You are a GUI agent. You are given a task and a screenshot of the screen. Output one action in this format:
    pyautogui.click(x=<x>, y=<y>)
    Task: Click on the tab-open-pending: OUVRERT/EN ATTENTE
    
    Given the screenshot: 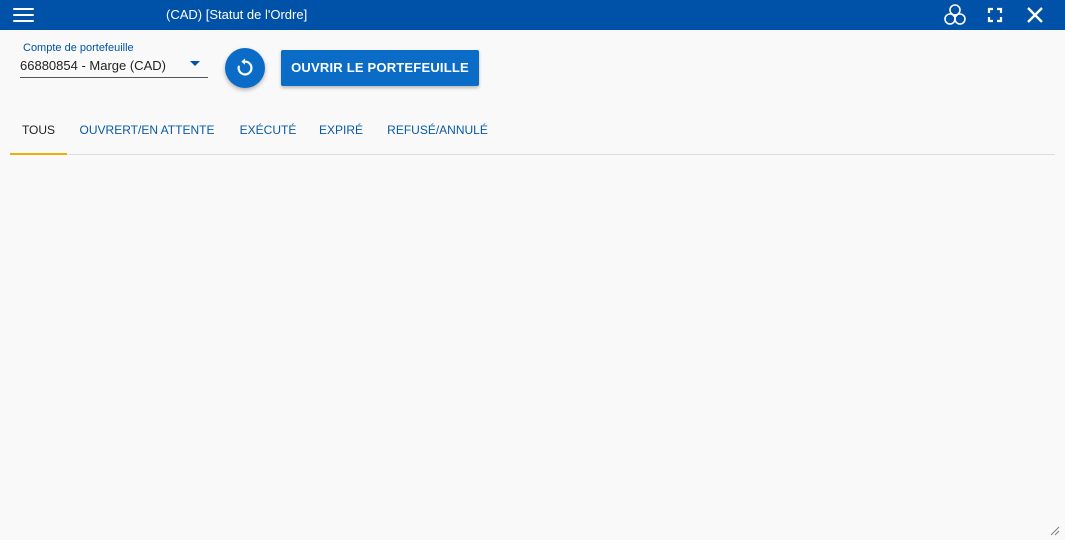 What is the action you would take?
    pyautogui.click(x=147, y=133)
    